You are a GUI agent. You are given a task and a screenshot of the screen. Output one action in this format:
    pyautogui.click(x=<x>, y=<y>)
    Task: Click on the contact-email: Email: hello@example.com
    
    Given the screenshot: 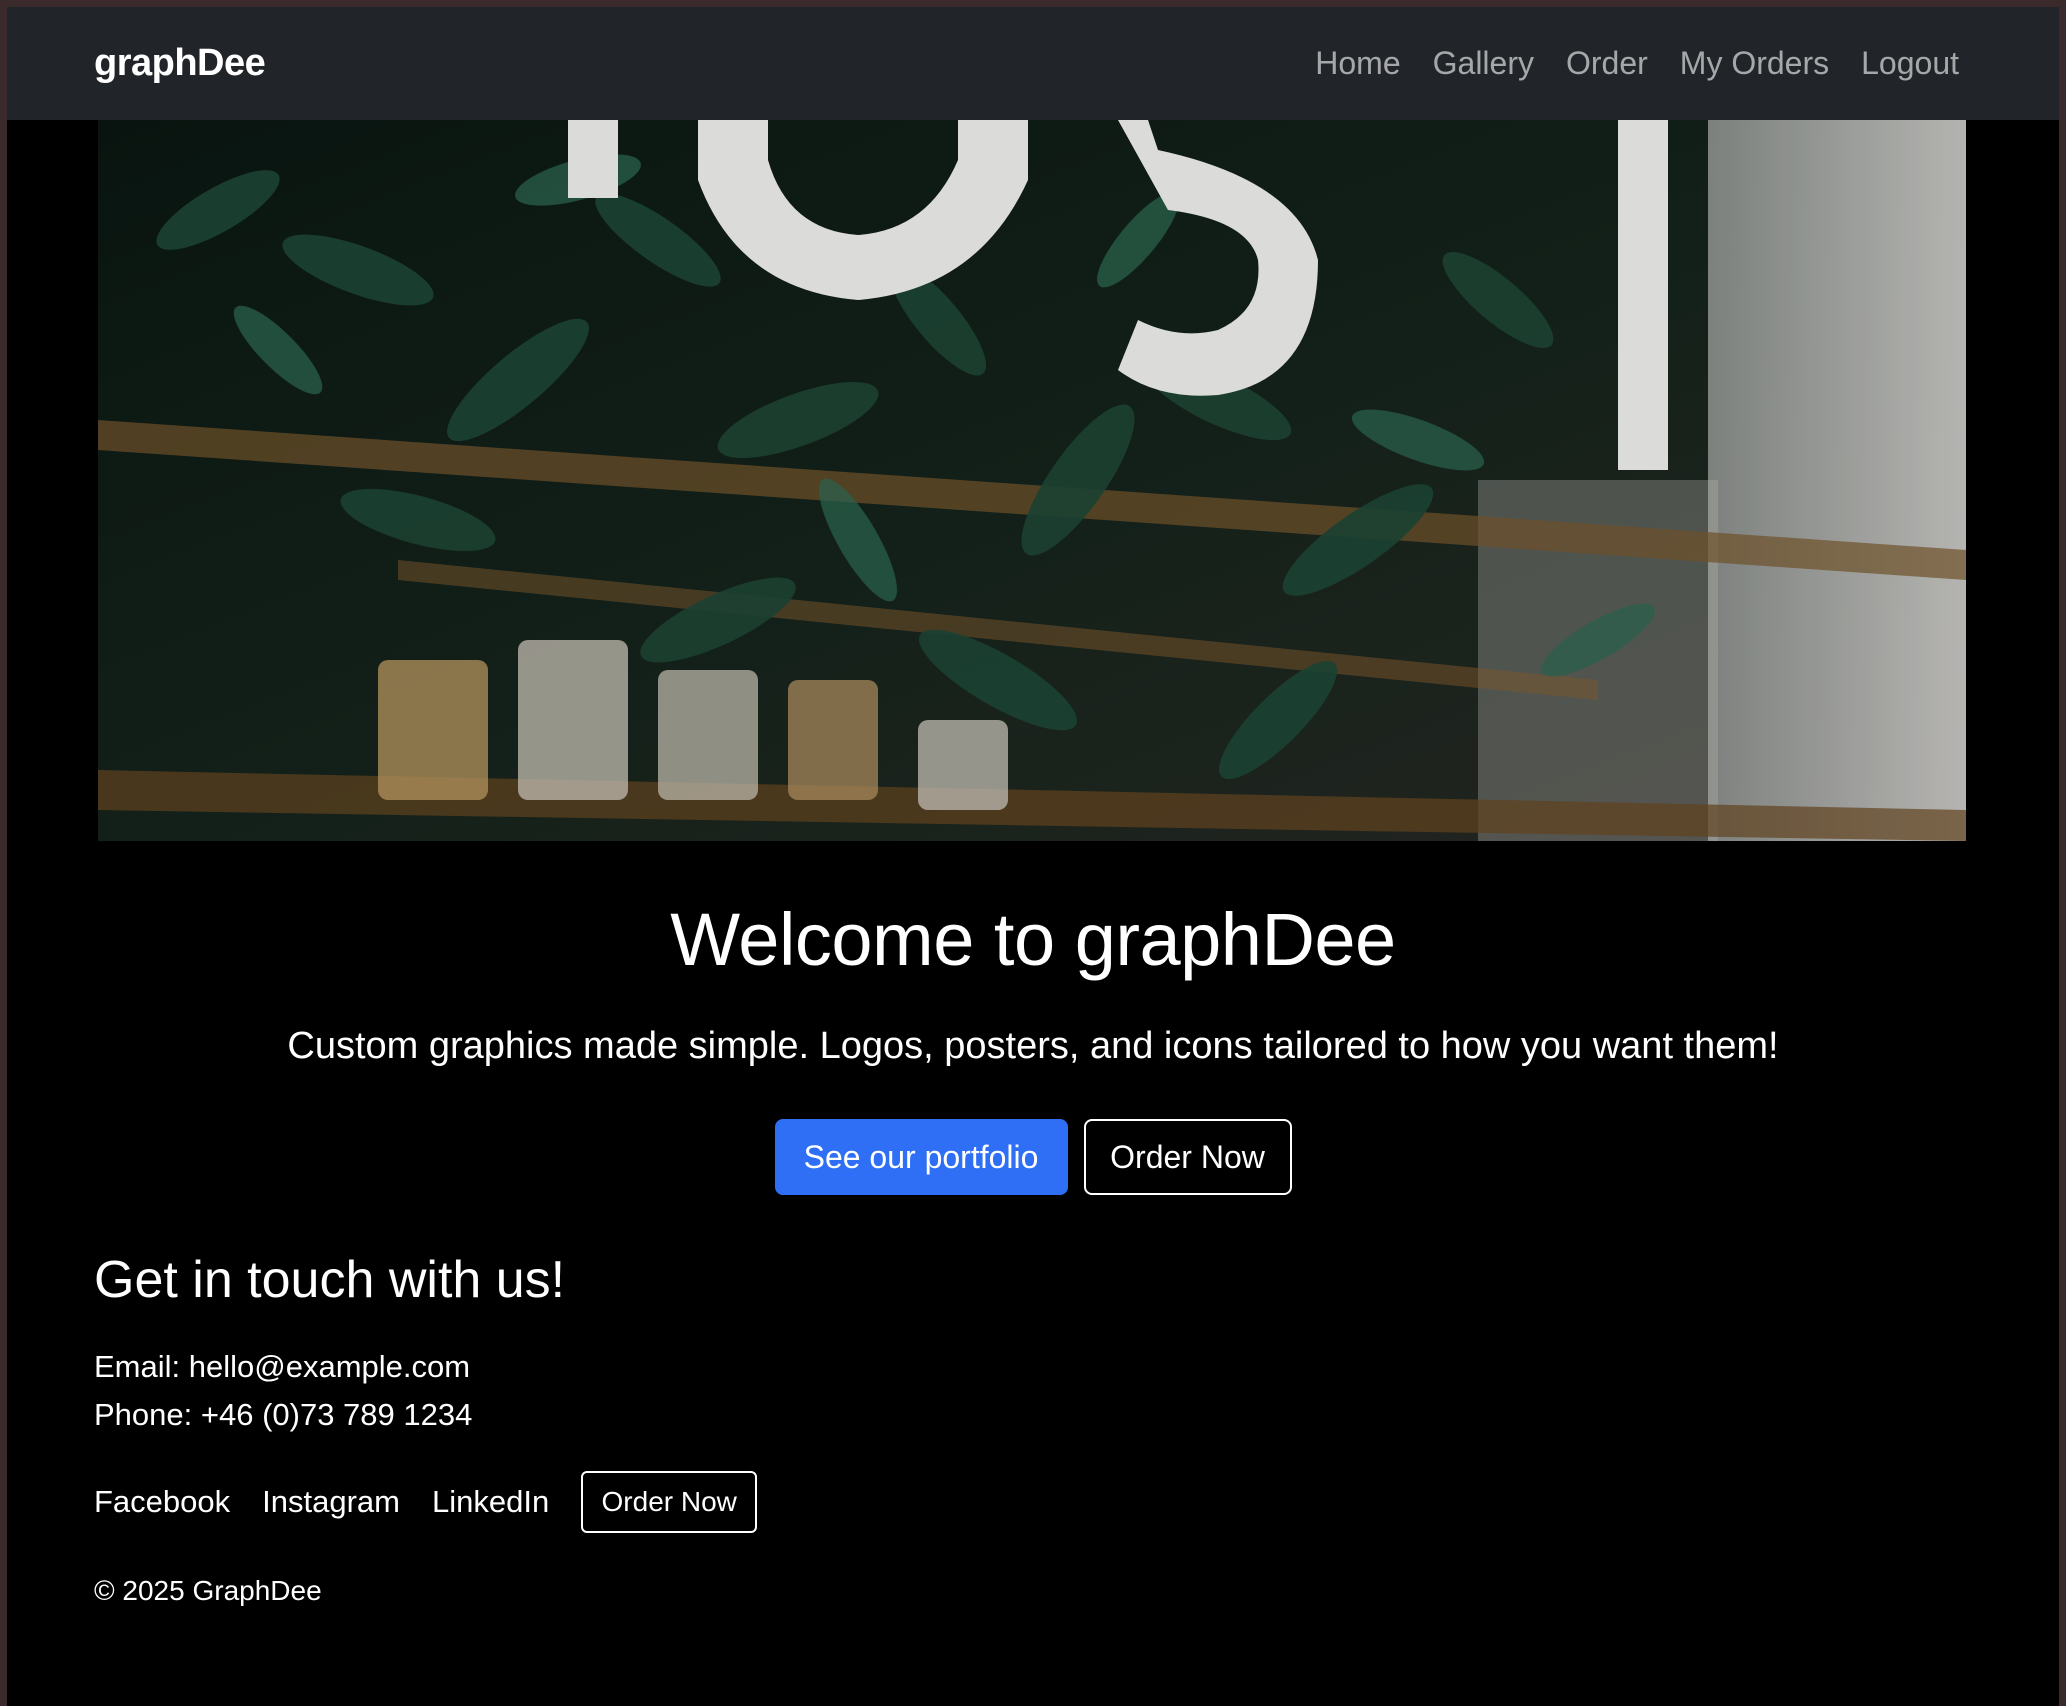 What is the action you would take?
    pyautogui.click(x=282, y=1366)
    